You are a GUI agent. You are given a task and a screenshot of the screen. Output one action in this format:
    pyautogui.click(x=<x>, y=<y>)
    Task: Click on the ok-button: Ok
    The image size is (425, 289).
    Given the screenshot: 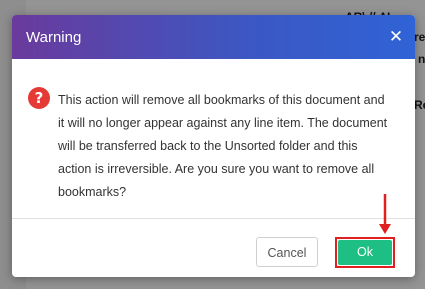 What is the action you would take?
    pyautogui.click(x=365, y=252)
    